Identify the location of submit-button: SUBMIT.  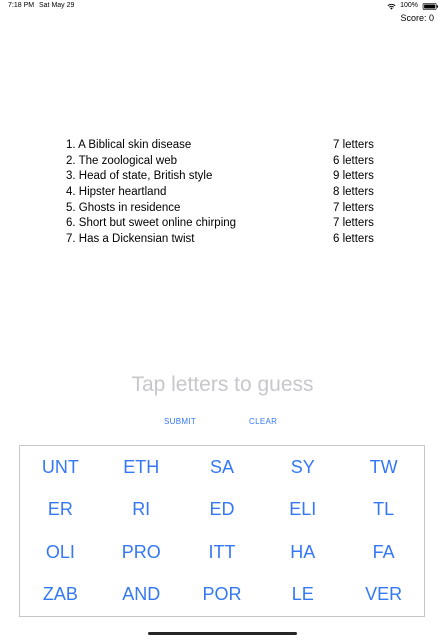
(180, 422).